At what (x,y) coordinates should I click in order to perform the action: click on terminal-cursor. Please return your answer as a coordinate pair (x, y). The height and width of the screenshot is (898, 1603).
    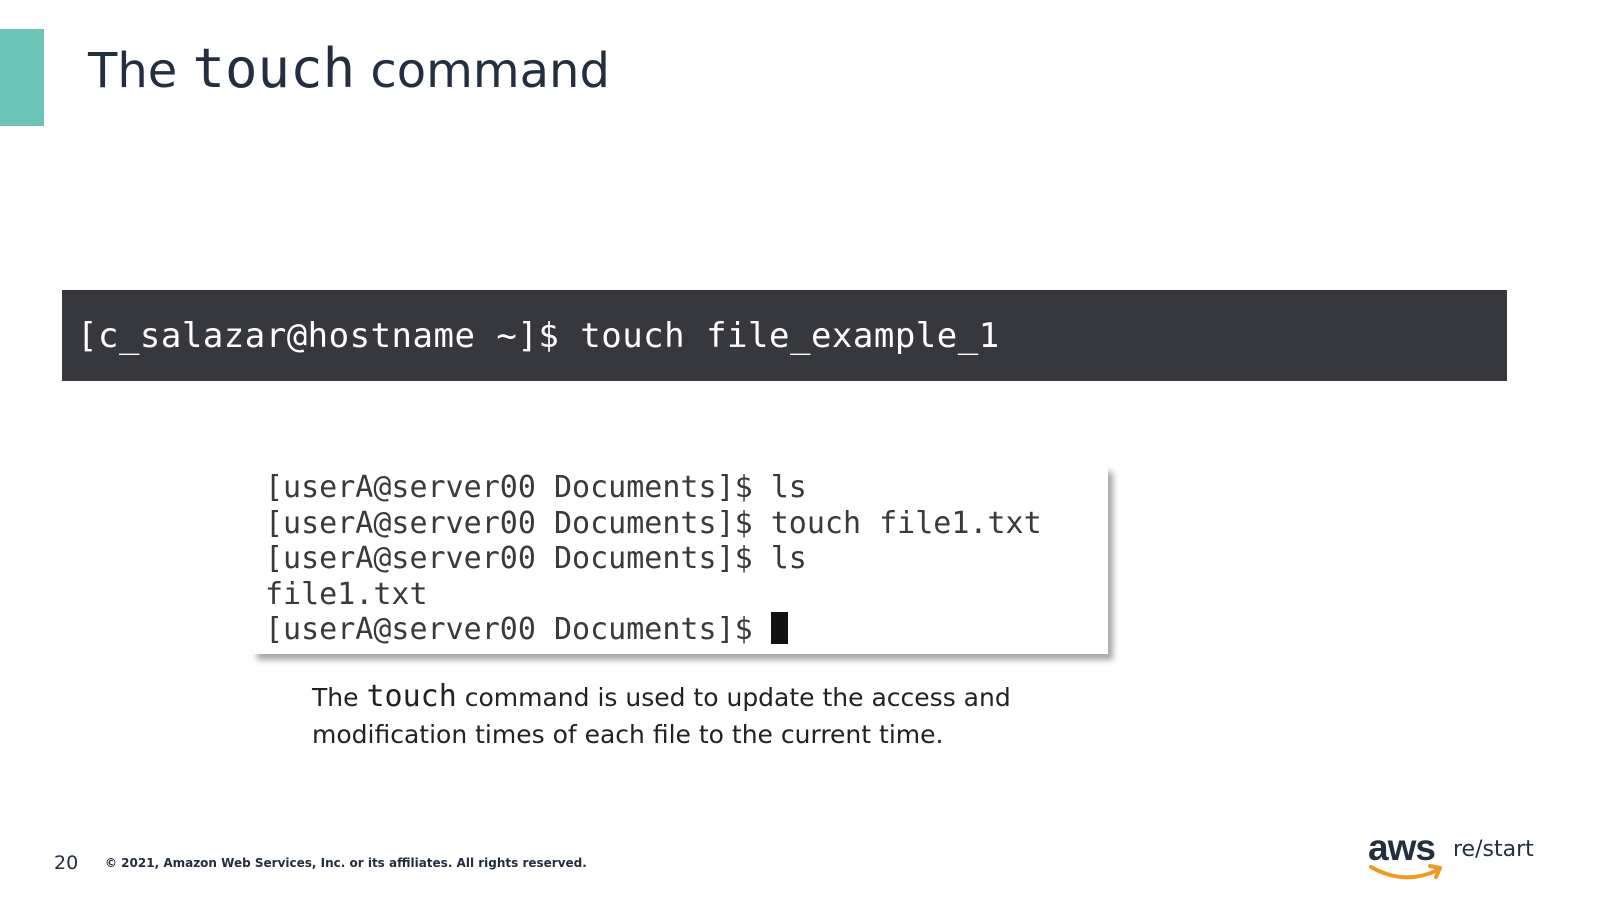
    Looking at the image, I should click on (779, 628).